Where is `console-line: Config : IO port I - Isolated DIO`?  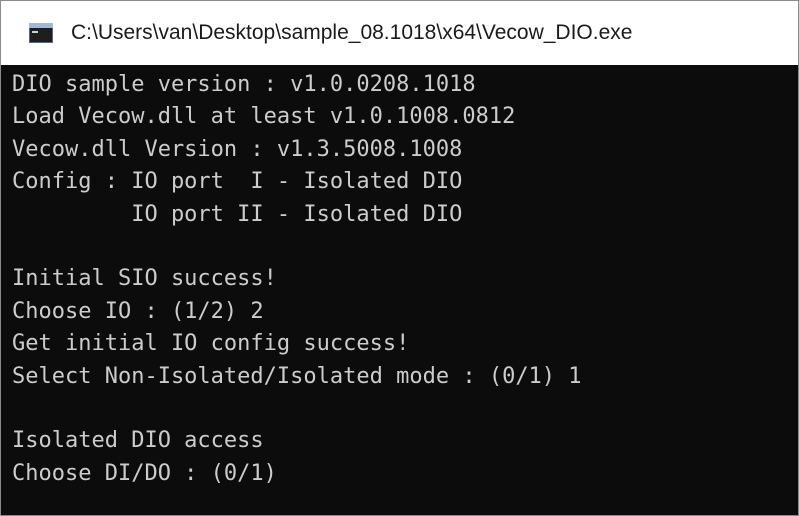 console-line: Config : IO port I - Isolated DIO is located at coordinates (237, 182).